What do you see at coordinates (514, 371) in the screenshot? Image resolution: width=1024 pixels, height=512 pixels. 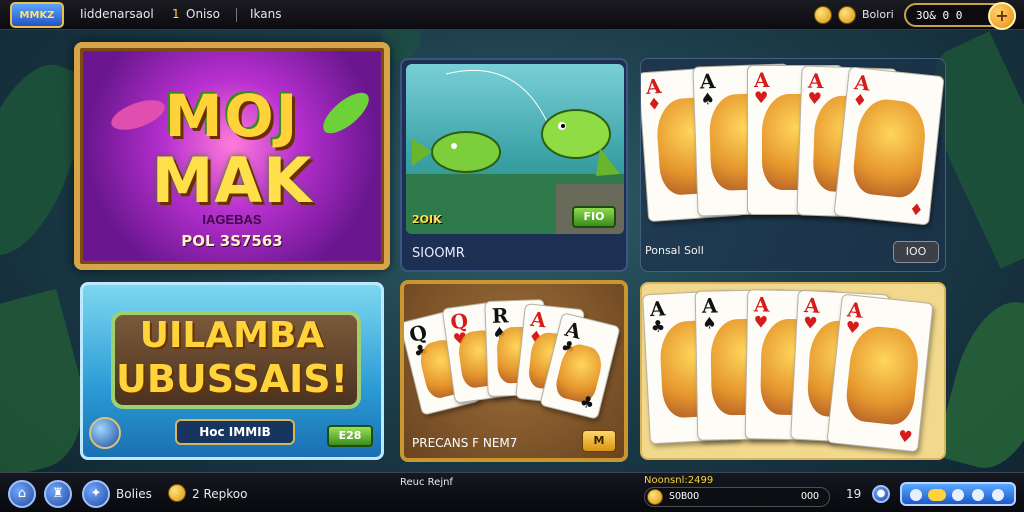 I see `game-tile-poker: Q♣♣Q♥♥R♠♠A♦♦A♣♣ PRECANS F NEM7 M` at bounding box center [514, 371].